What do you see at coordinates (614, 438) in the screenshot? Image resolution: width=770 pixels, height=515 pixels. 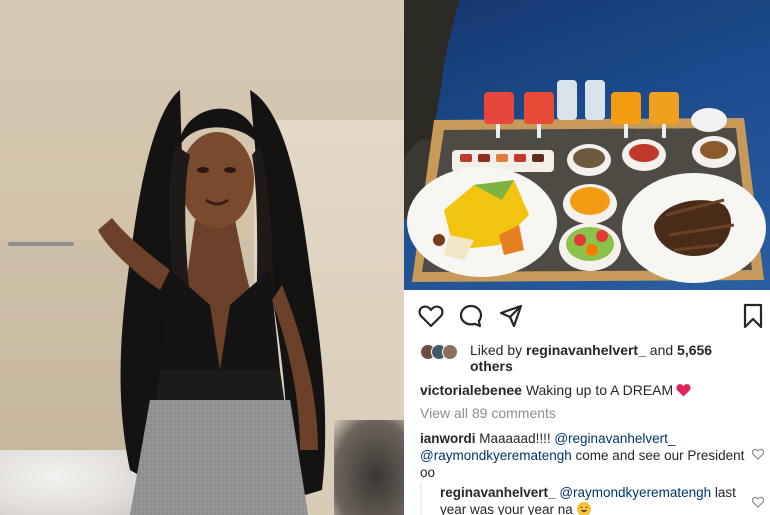 I see `comment-mention-link: @reginavanhelvert_` at bounding box center [614, 438].